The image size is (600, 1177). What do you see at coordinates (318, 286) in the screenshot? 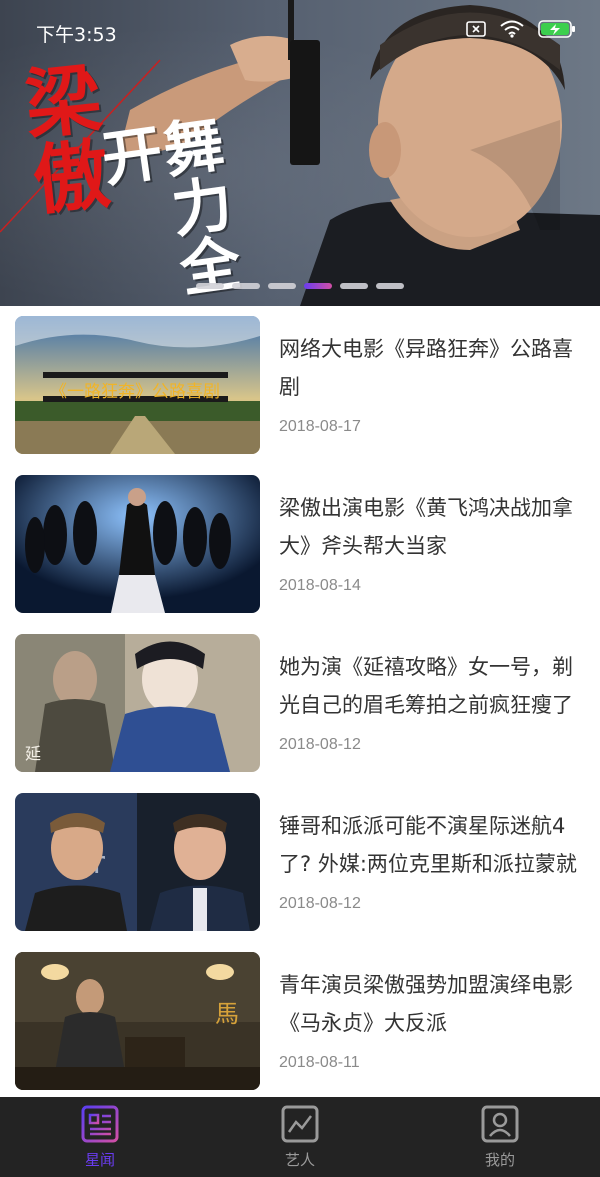
I see `carousel-dot-active` at bounding box center [318, 286].